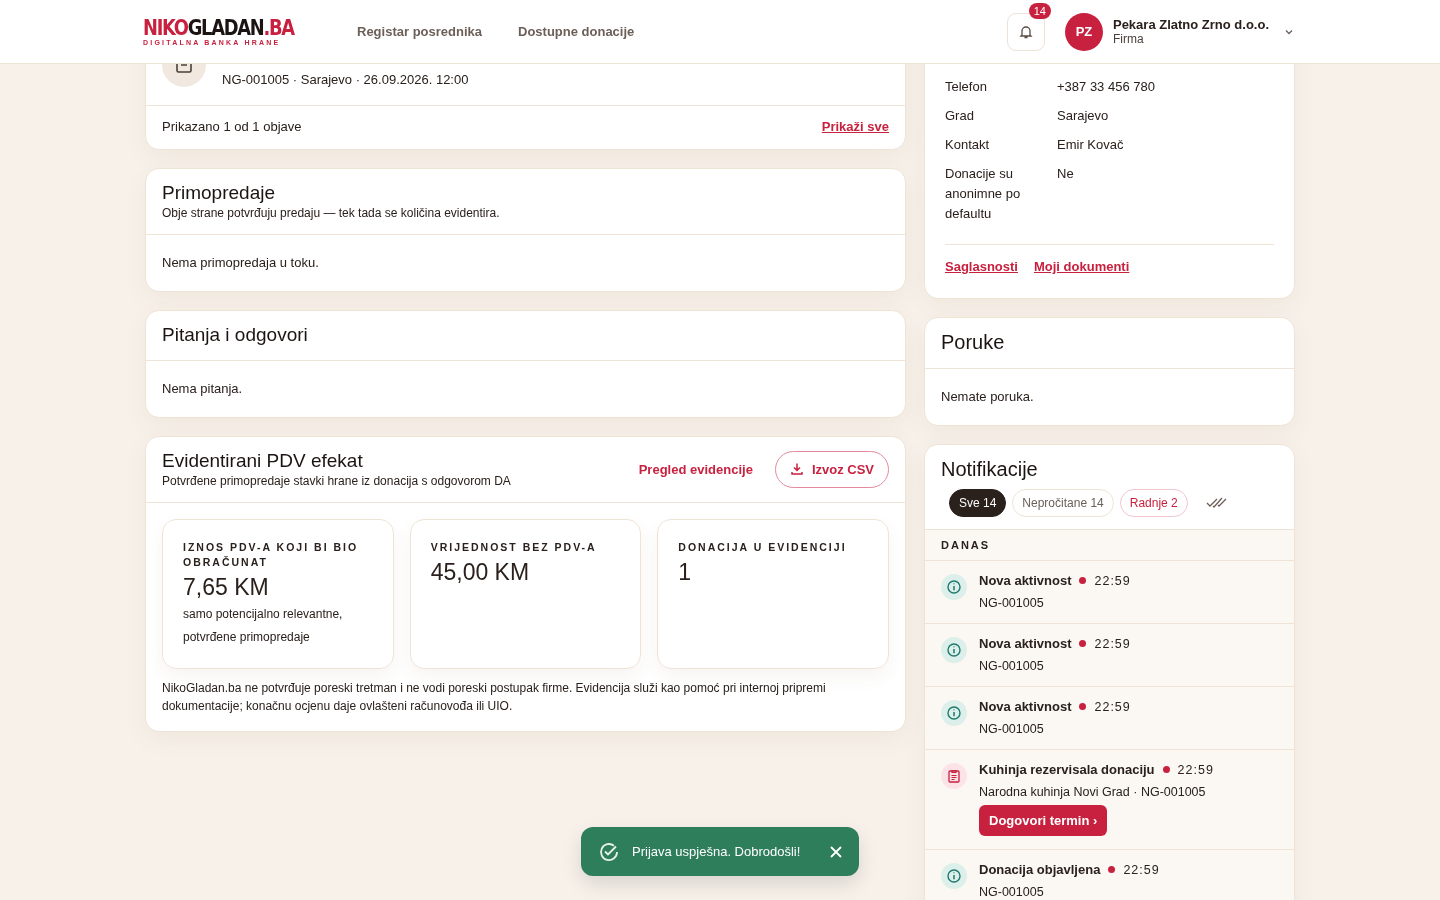 The image size is (1440, 900). What do you see at coordinates (1091, 145) in the screenshot?
I see `field-value: Emir Kovač` at bounding box center [1091, 145].